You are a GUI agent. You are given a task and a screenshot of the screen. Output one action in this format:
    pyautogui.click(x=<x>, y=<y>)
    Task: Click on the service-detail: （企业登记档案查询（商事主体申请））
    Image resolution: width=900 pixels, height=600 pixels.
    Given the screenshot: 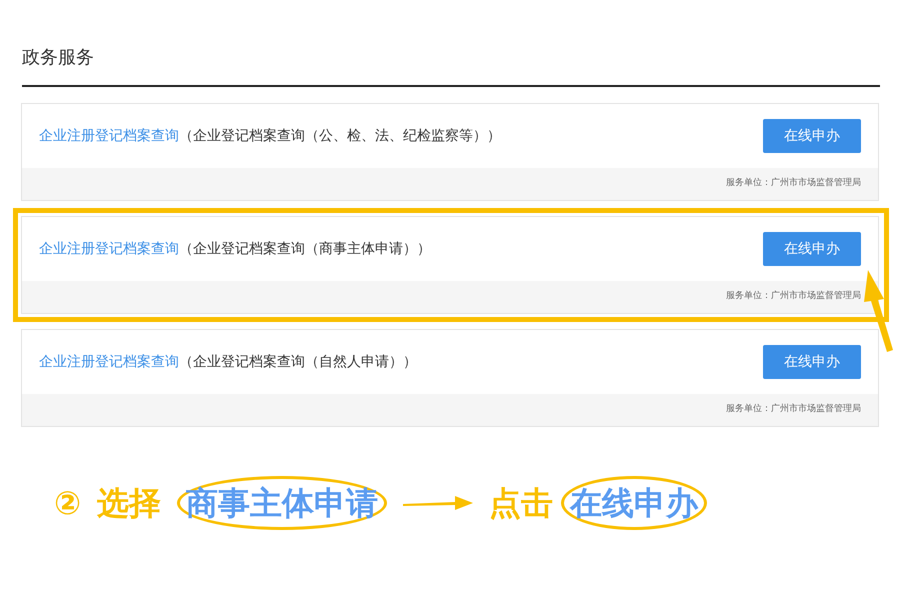 What is the action you would take?
    pyautogui.click(x=305, y=249)
    